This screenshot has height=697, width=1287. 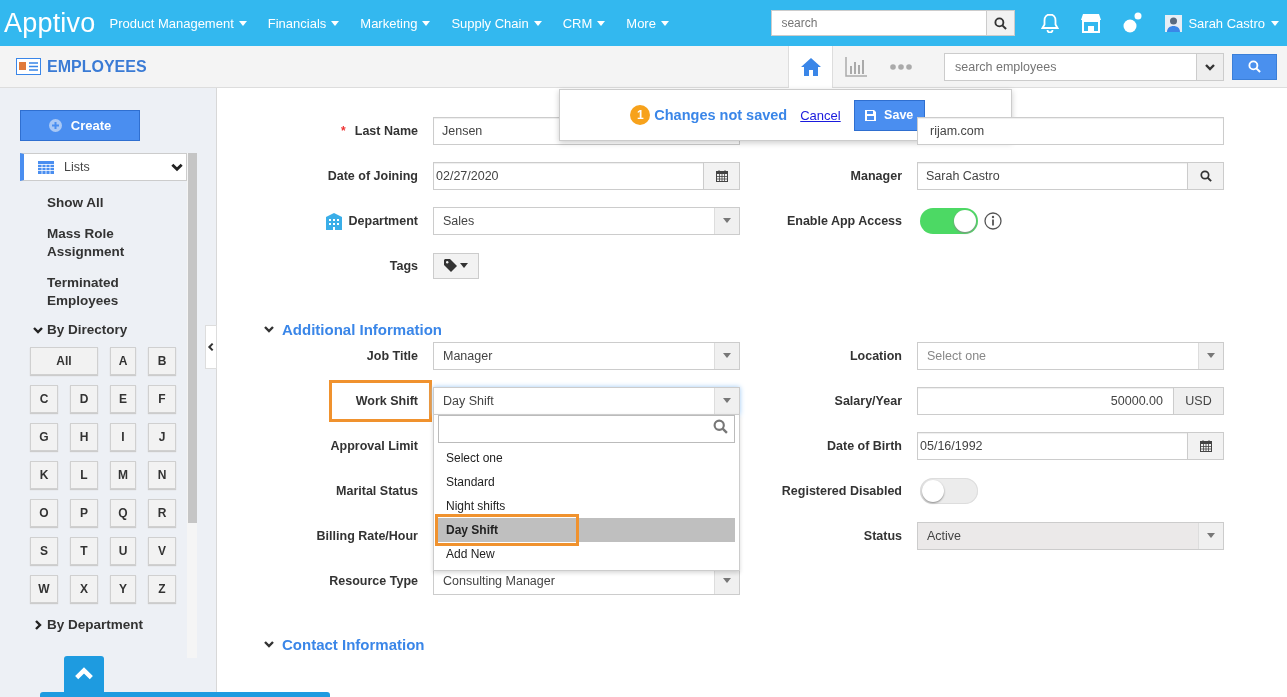 What do you see at coordinates (97, 292) in the screenshot?
I see `sidebar-item: Terminated Employees` at bounding box center [97, 292].